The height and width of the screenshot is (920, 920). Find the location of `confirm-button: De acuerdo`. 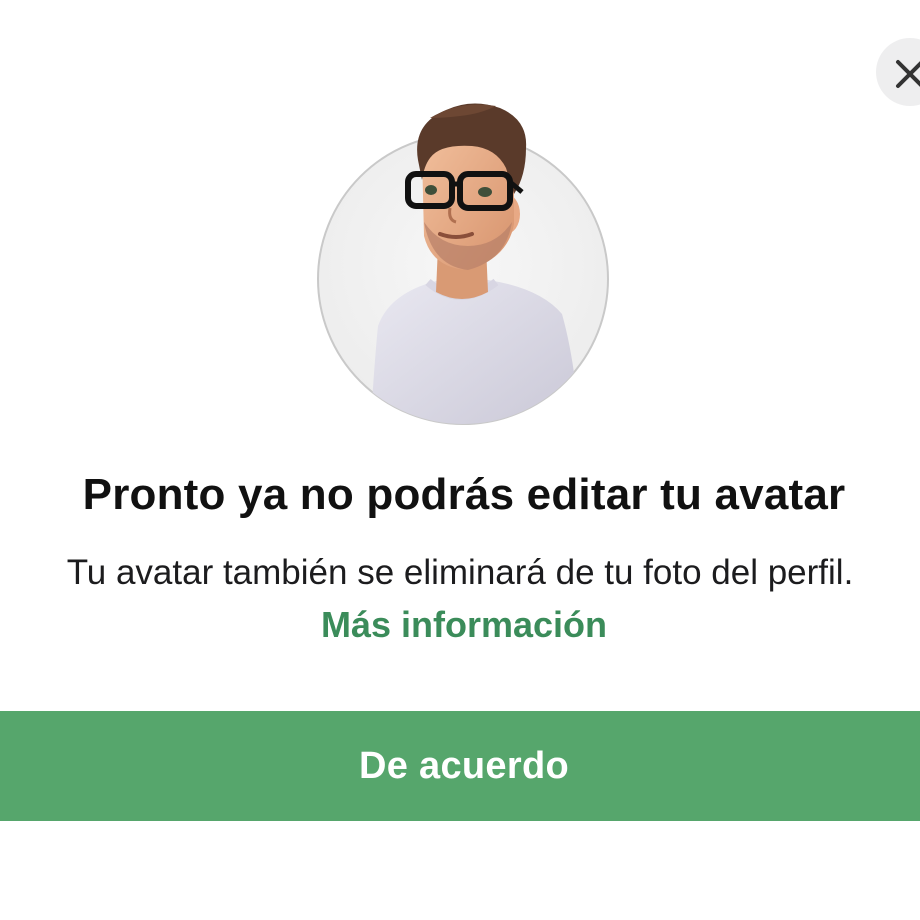

confirm-button: De acuerdo is located at coordinates (460, 766).